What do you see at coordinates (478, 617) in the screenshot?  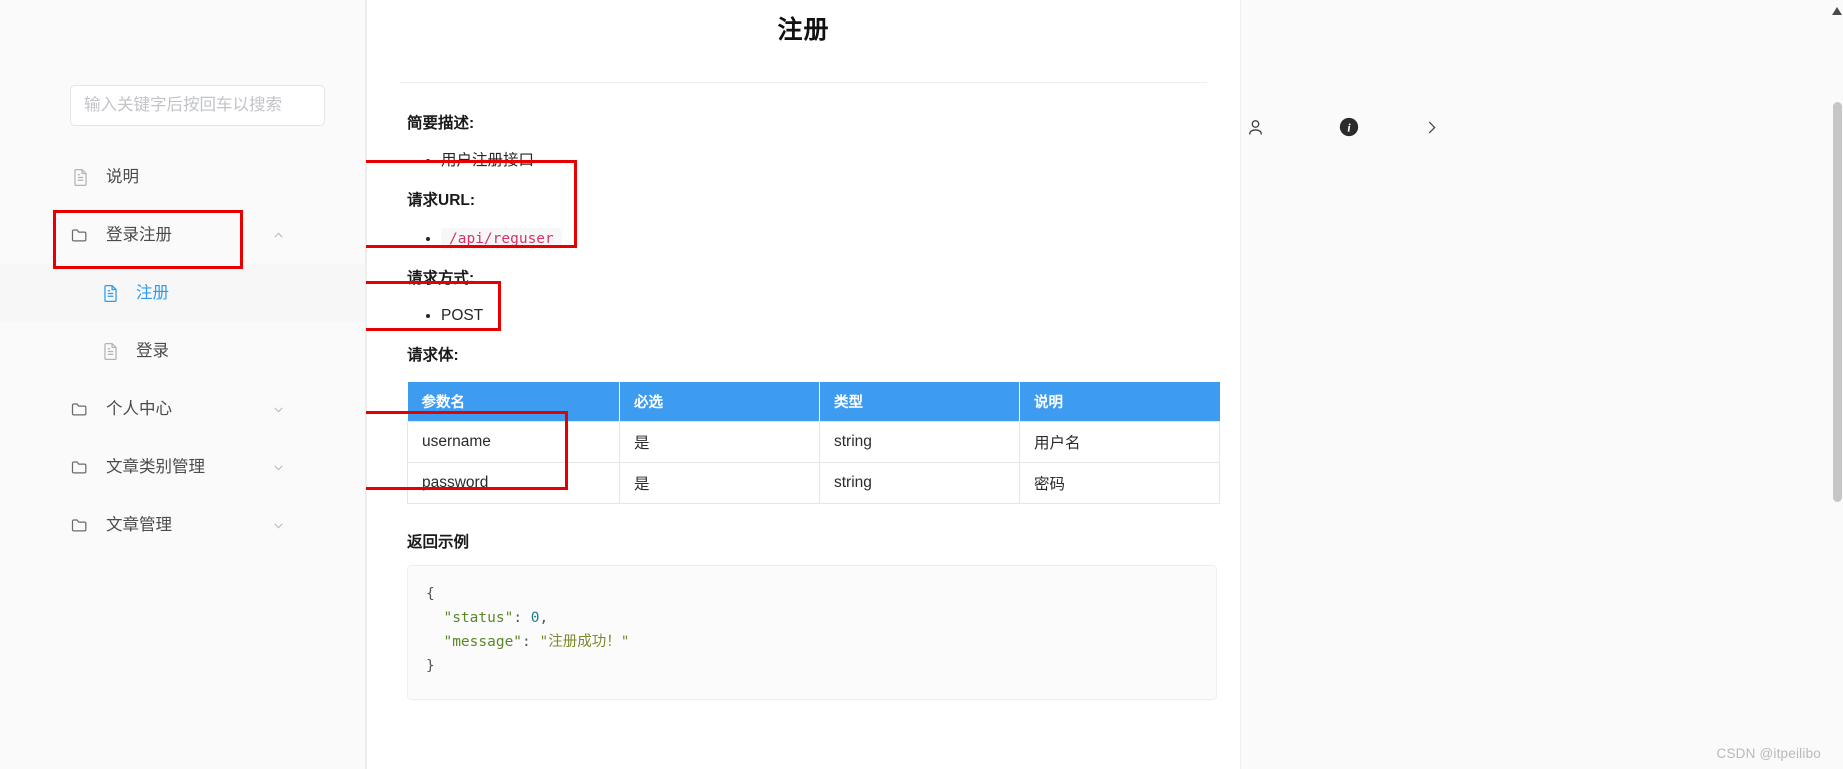 I see `code-key-status: "status"` at bounding box center [478, 617].